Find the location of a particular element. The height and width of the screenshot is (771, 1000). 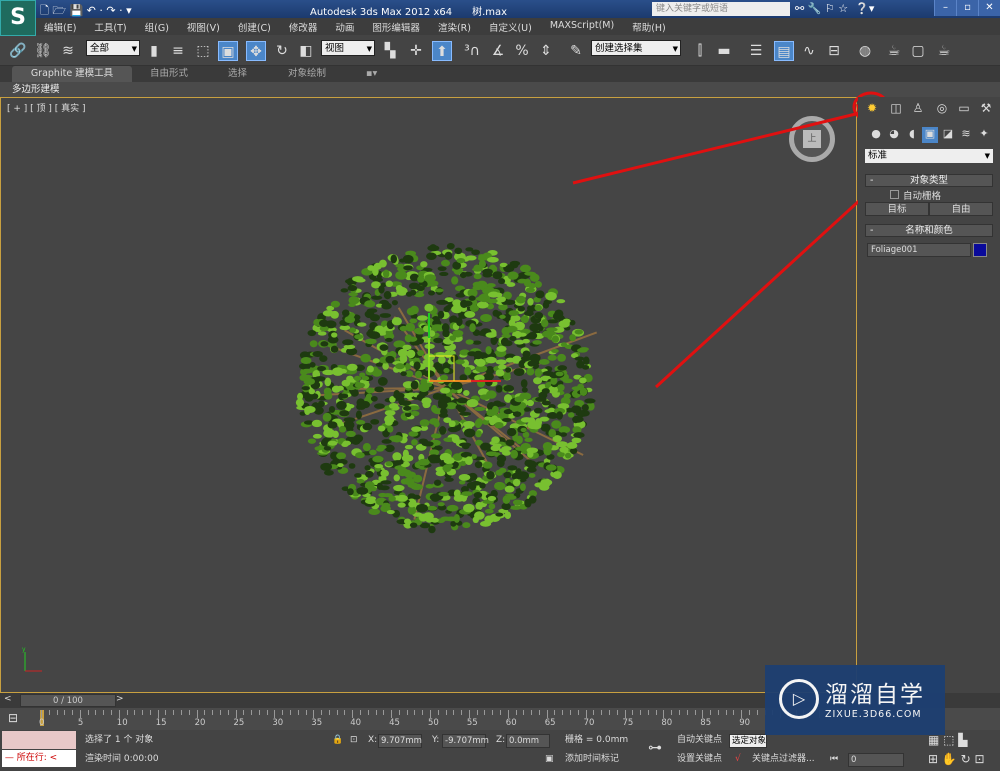

selected-objects-dropdown: 选定对象 is located at coordinates (748, 741).